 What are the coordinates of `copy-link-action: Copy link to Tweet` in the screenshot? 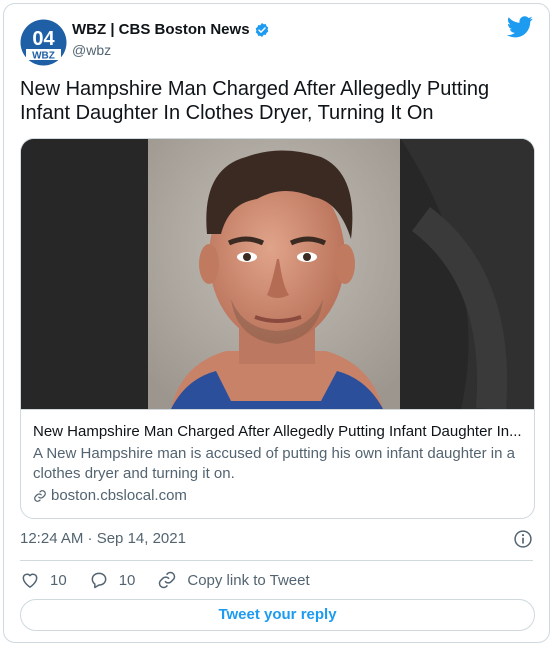 It's located at (233, 580).